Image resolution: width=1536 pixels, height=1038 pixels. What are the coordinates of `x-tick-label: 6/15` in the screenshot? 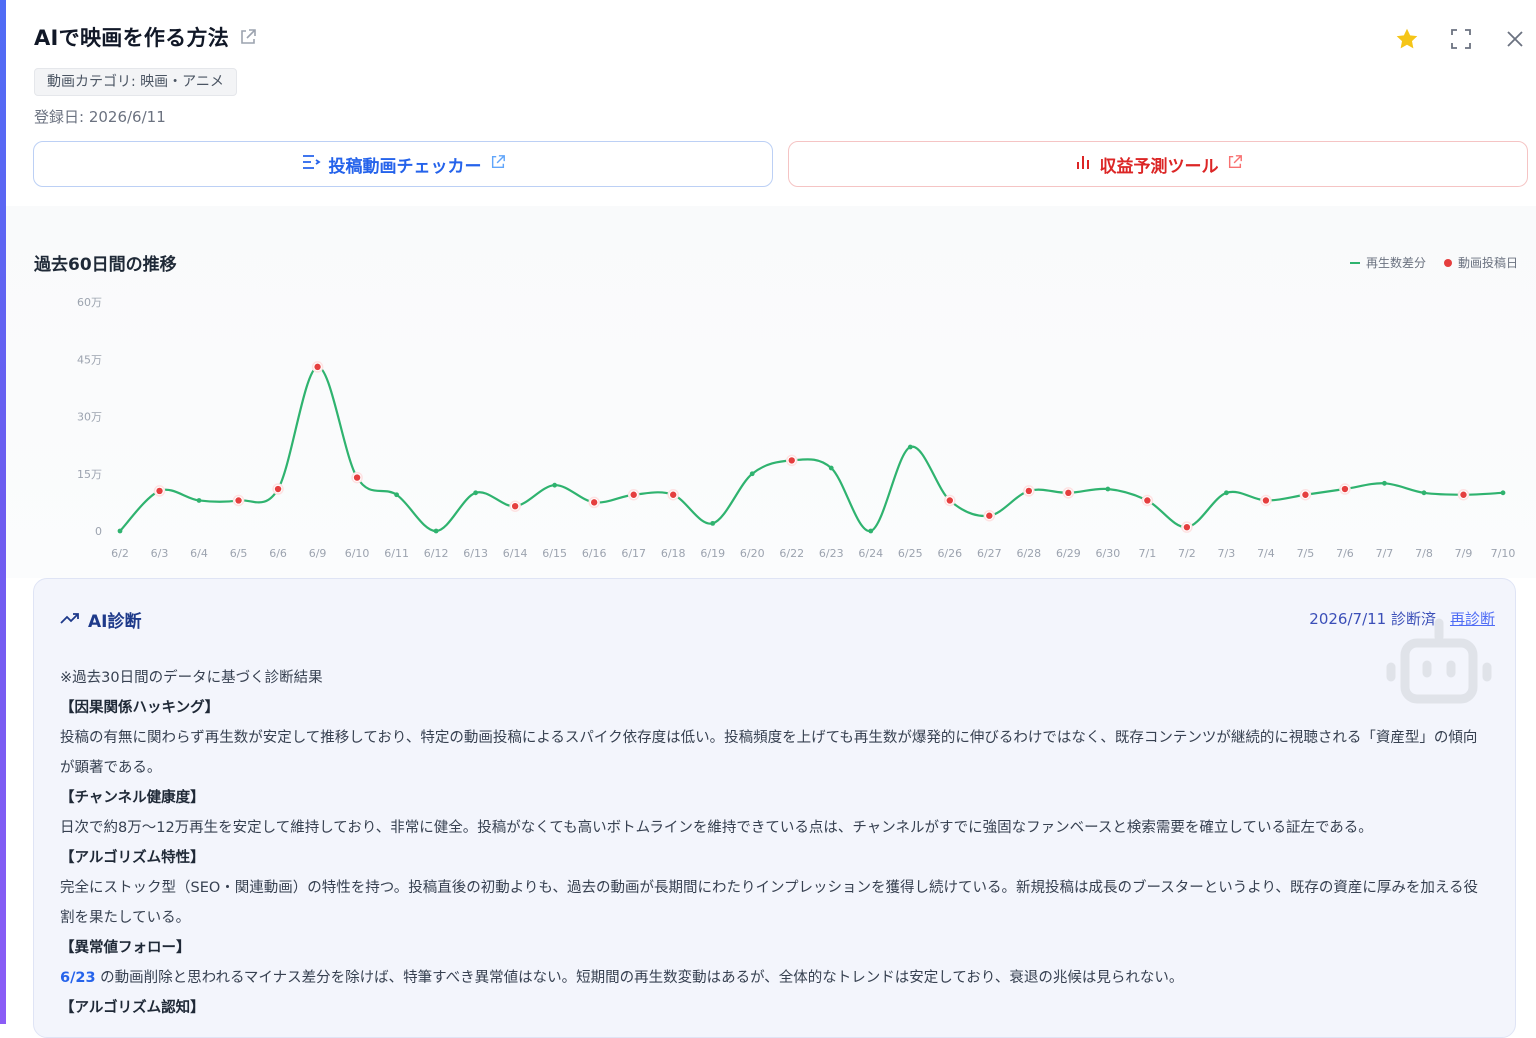 It's located at (554, 553).